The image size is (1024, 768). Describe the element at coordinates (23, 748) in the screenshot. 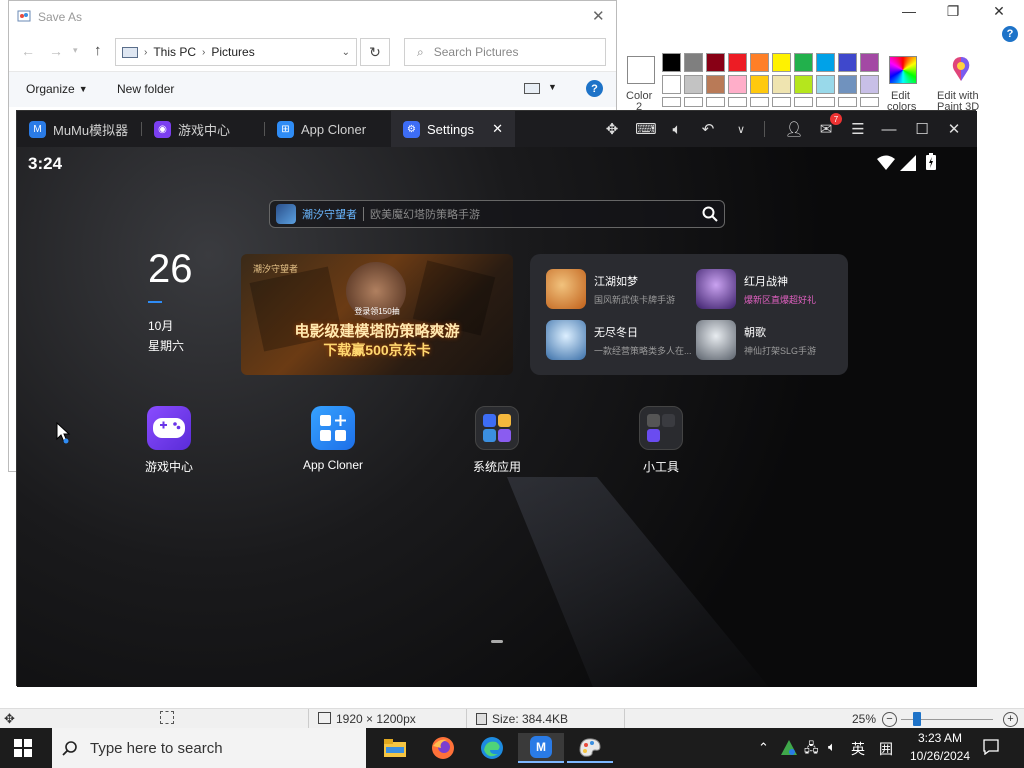

I see `windows-start-icon` at that location.